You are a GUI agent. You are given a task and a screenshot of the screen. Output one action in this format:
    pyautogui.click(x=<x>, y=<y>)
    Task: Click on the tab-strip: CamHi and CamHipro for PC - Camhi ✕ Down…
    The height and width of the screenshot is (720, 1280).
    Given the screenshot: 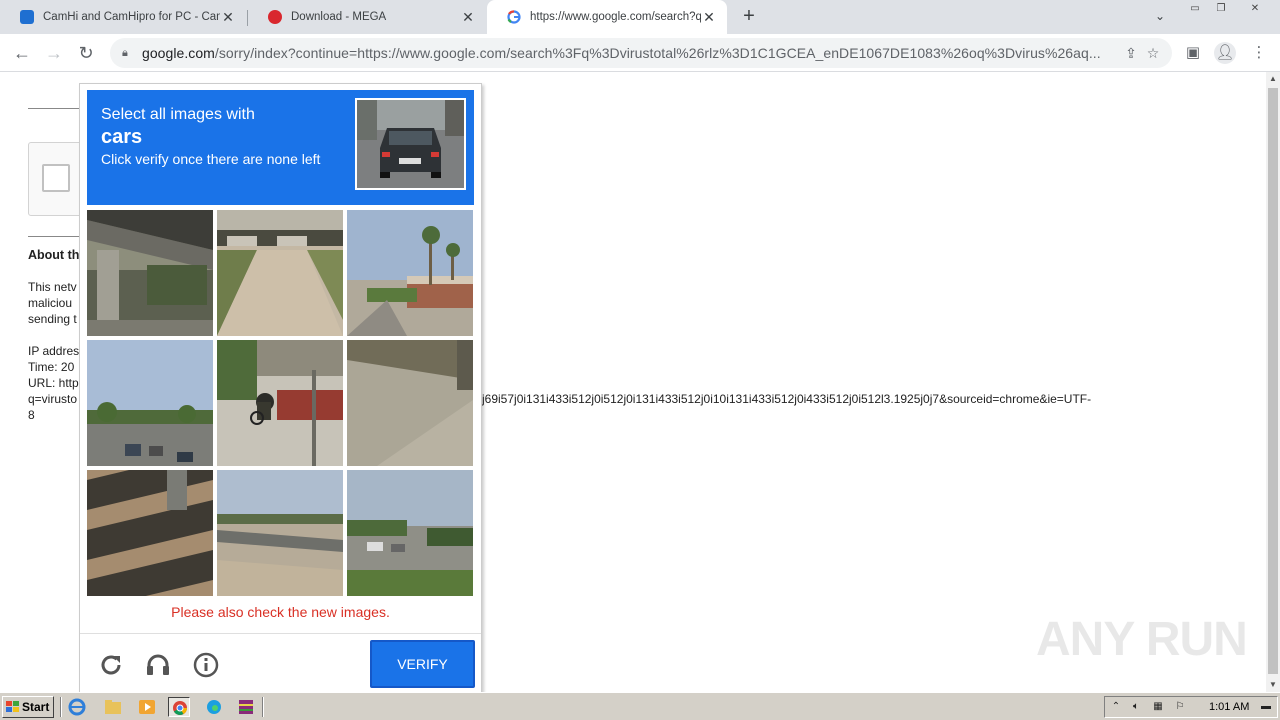 What is the action you would take?
    pyautogui.click(x=640, y=17)
    